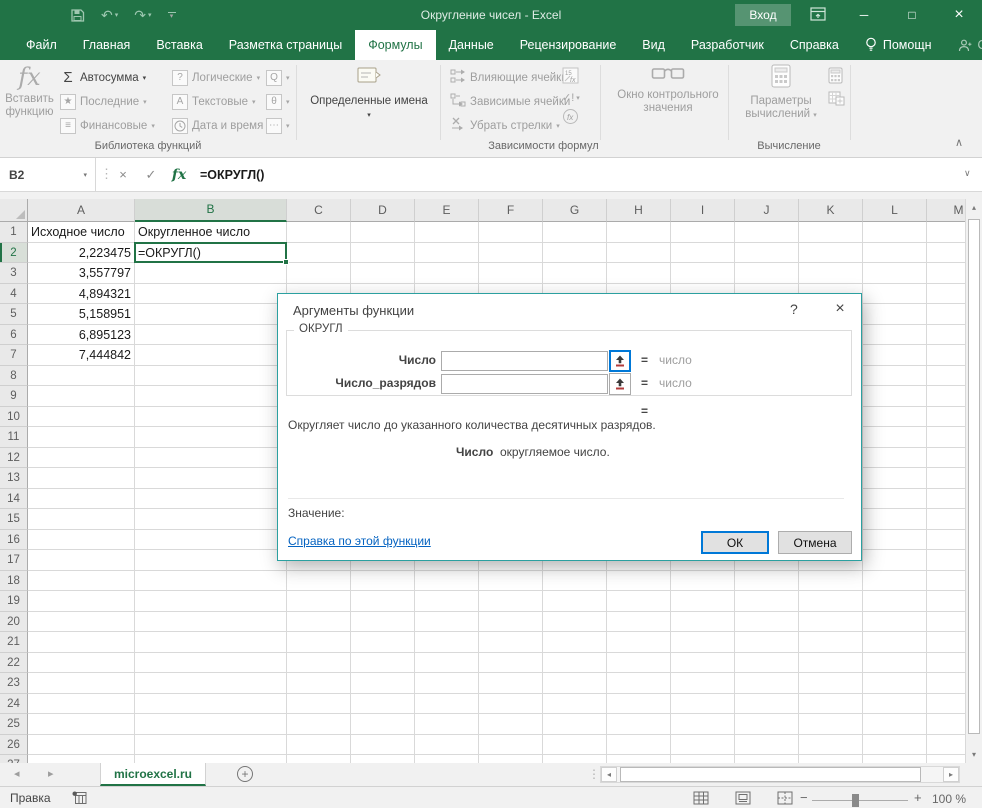  Describe the element at coordinates (946, 703) in the screenshot. I see `cell-M24` at that location.